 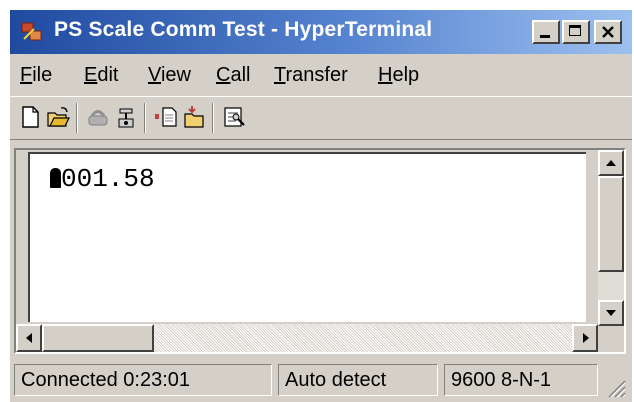 I want to click on menu-transfer: Transfer, so click(x=311, y=75).